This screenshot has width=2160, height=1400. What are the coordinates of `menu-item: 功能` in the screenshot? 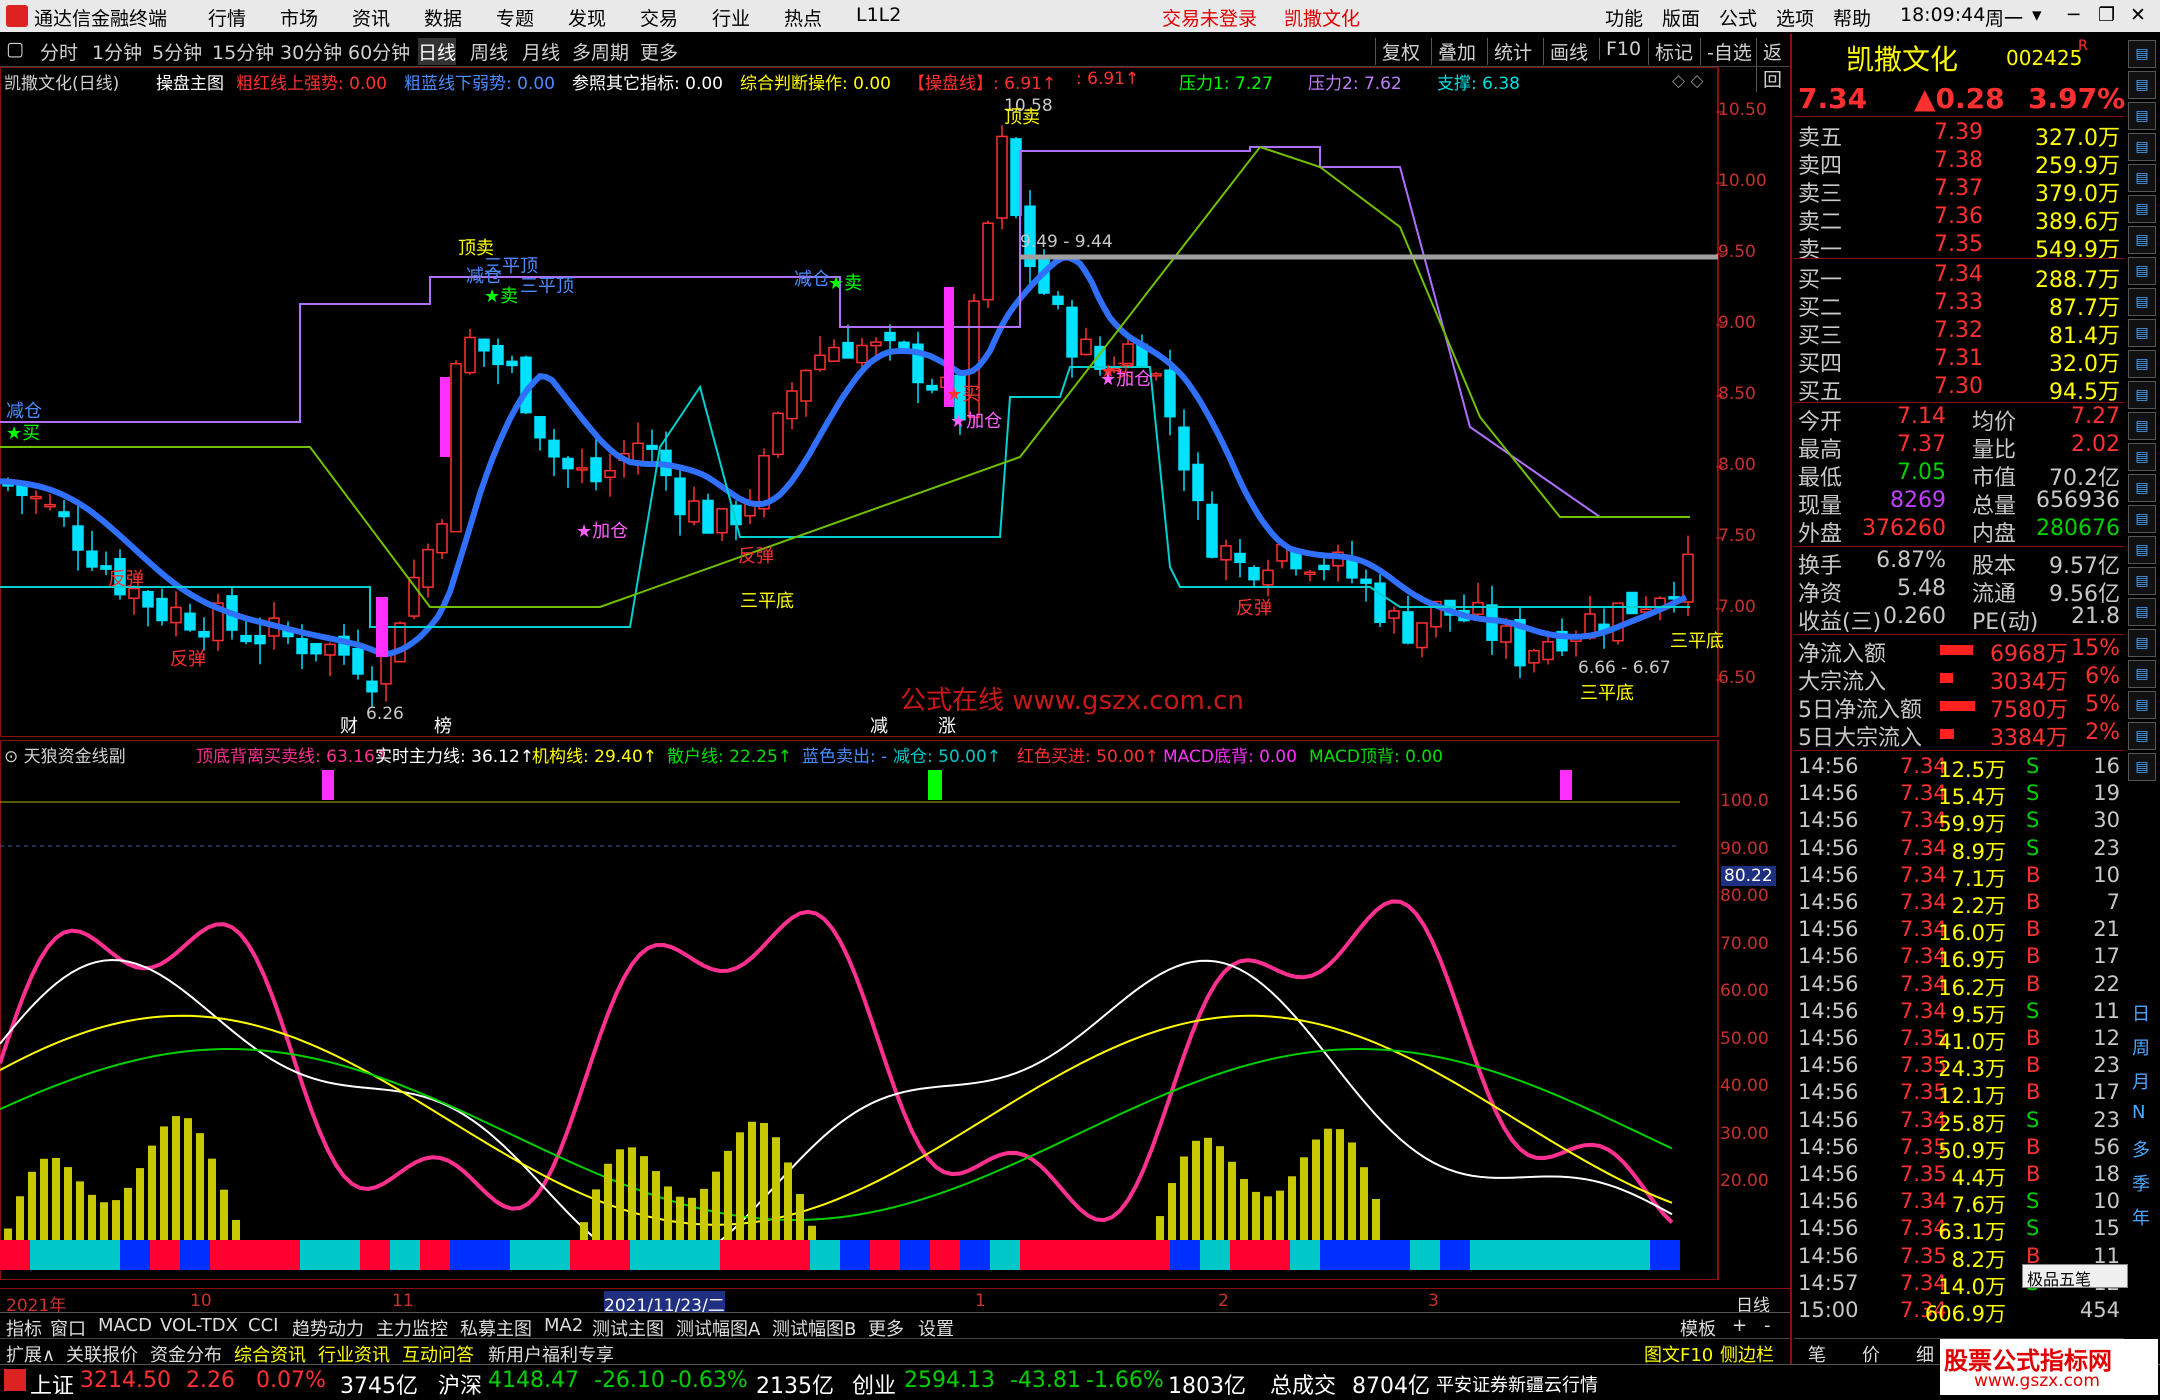 It's located at (1624, 17).